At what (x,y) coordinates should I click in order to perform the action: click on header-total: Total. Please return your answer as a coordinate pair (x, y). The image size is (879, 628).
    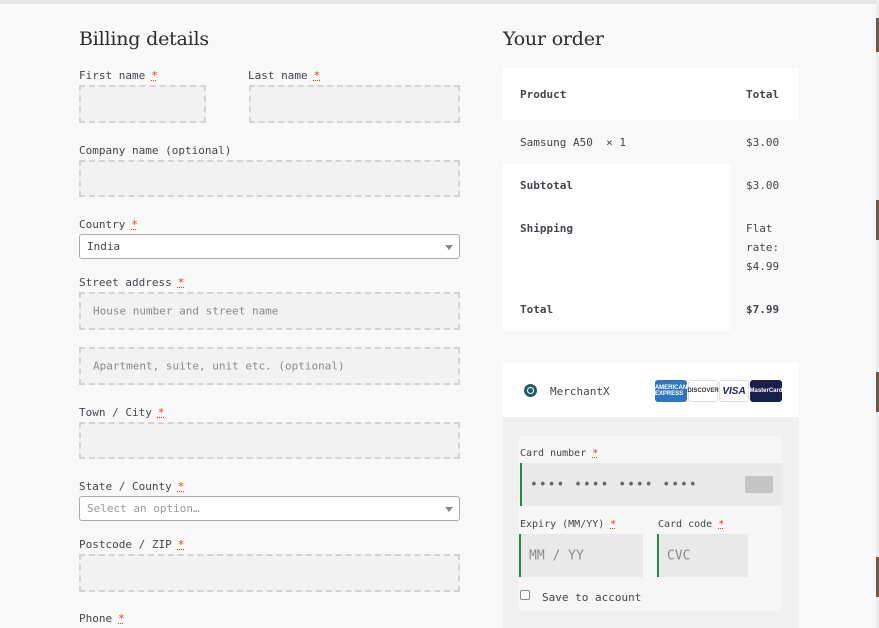
    Looking at the image, I should click on (763, 94).